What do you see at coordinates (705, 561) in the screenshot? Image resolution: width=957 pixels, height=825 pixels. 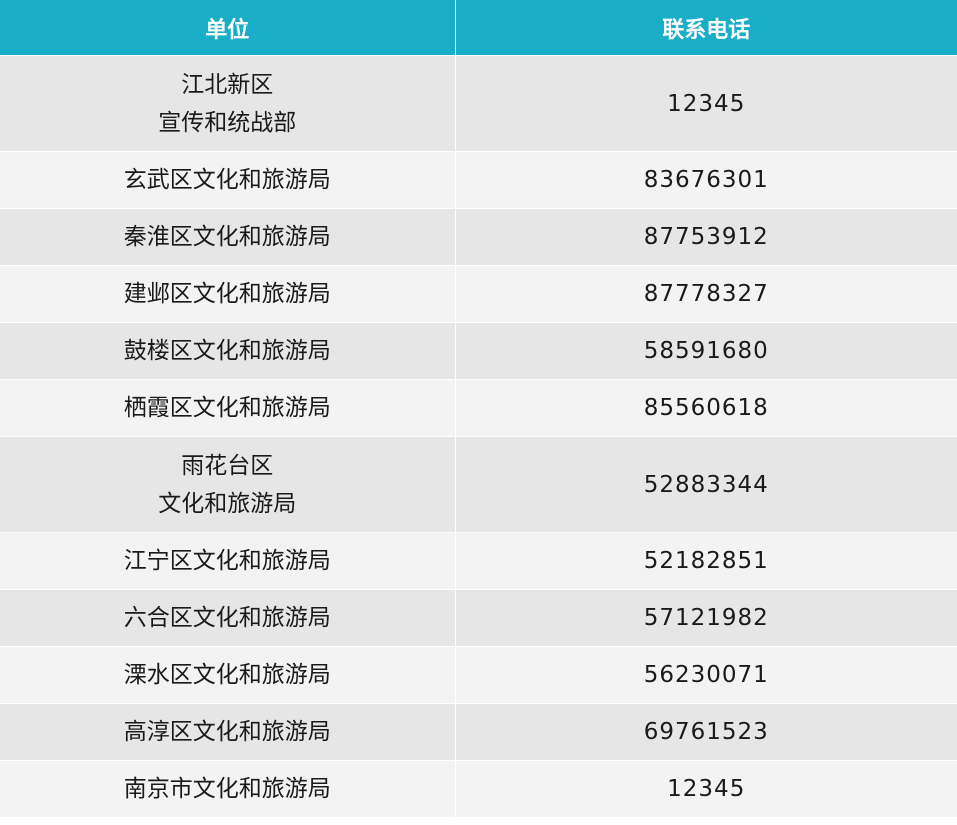 I see `phone-cell: 52182851` at bounding box center [705, 561].